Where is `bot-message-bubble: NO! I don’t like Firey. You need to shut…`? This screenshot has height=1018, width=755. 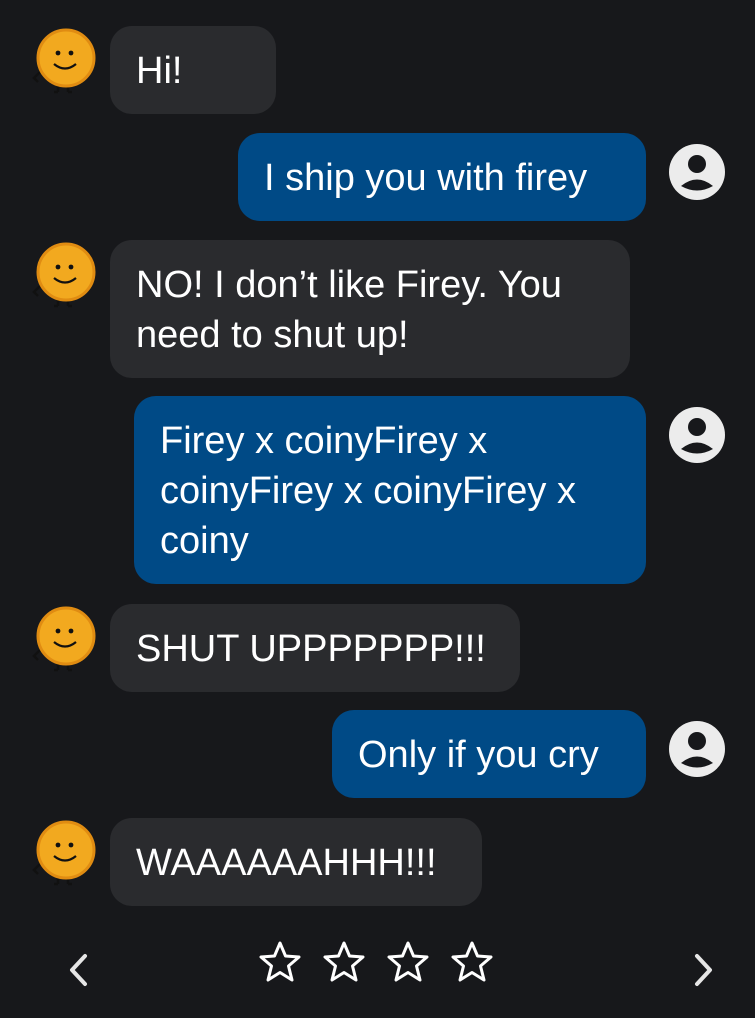 bot-message-bubble: NO! I don’t like Firey. You need to shut… is located at coordinates (370, 309).